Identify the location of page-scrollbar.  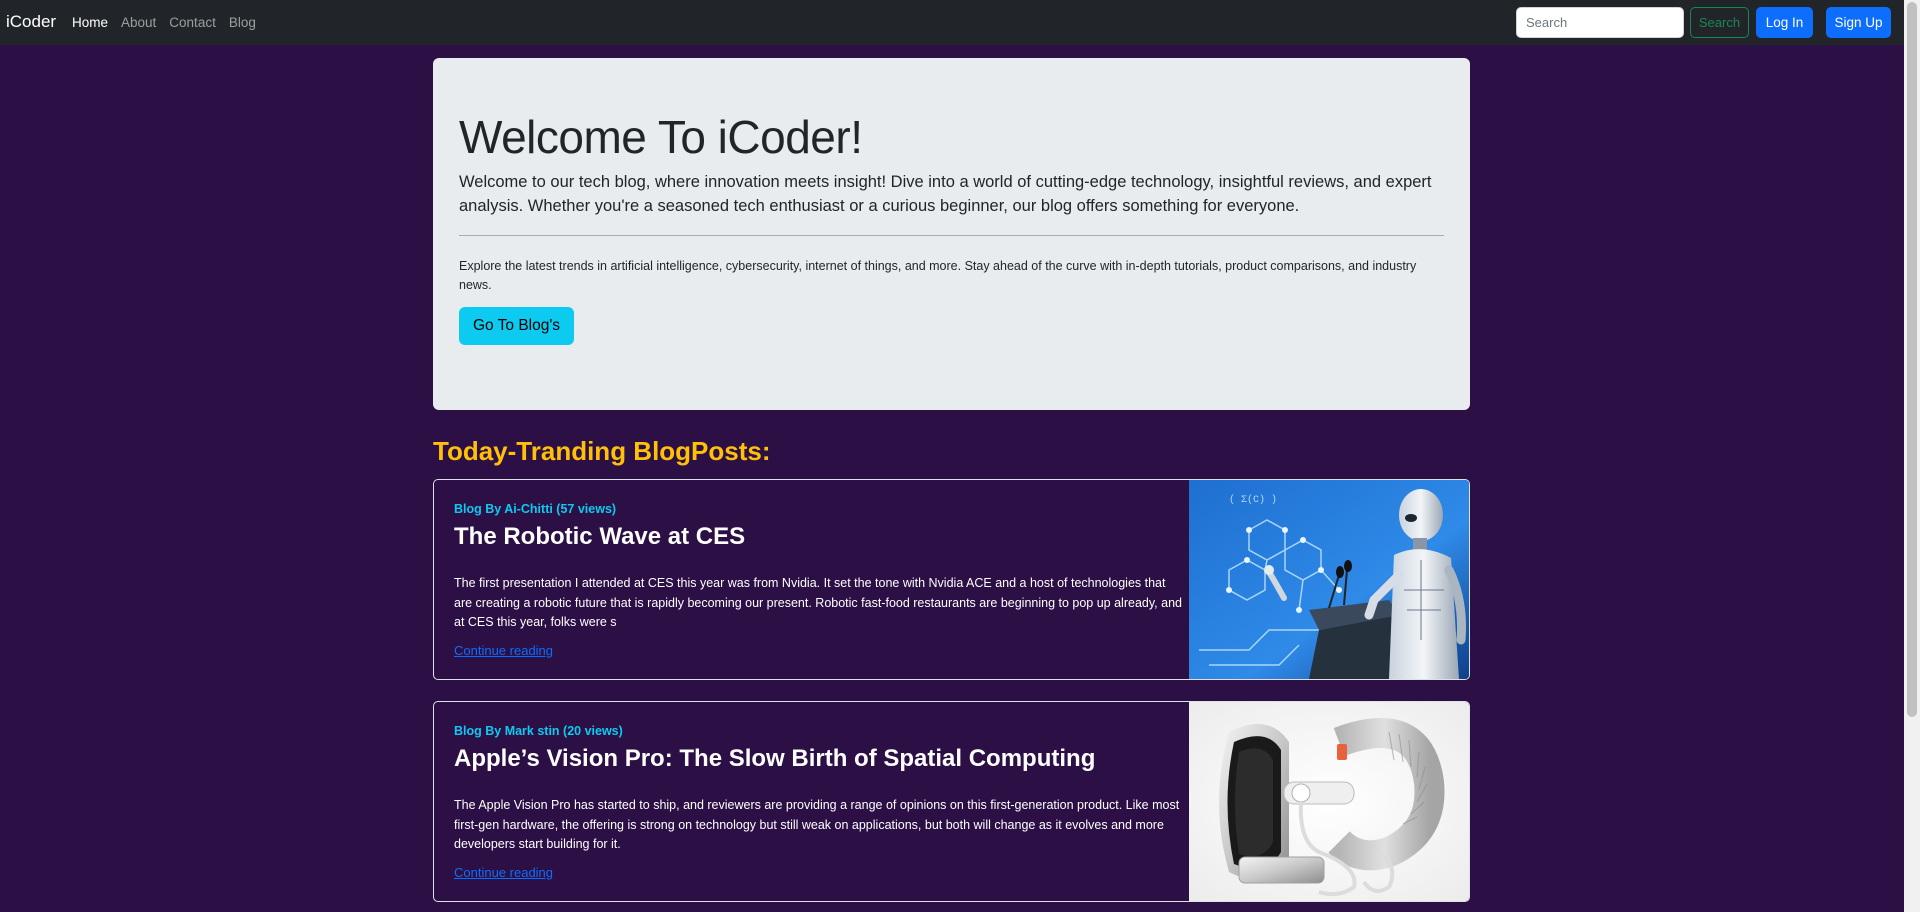
(1912, 456).